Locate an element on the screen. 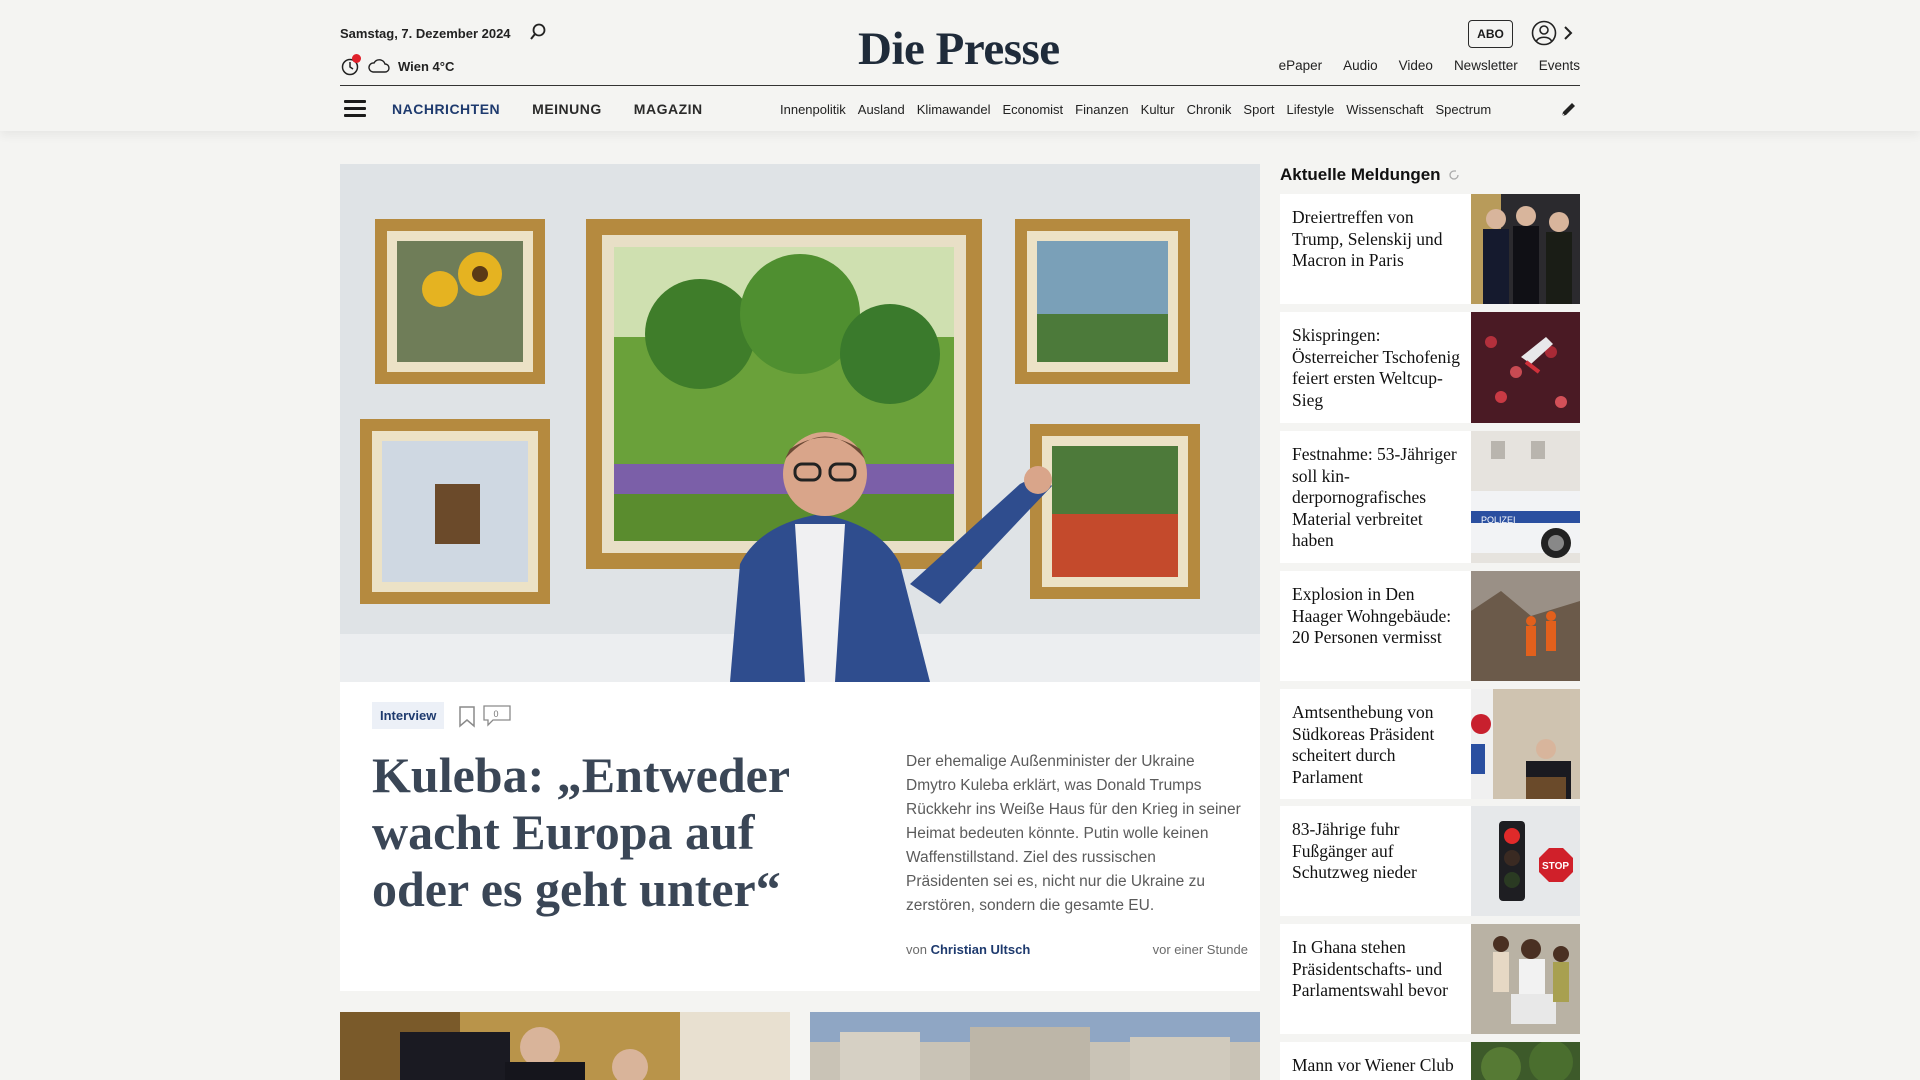  cloud-icon is located at coordinates (379, 66).